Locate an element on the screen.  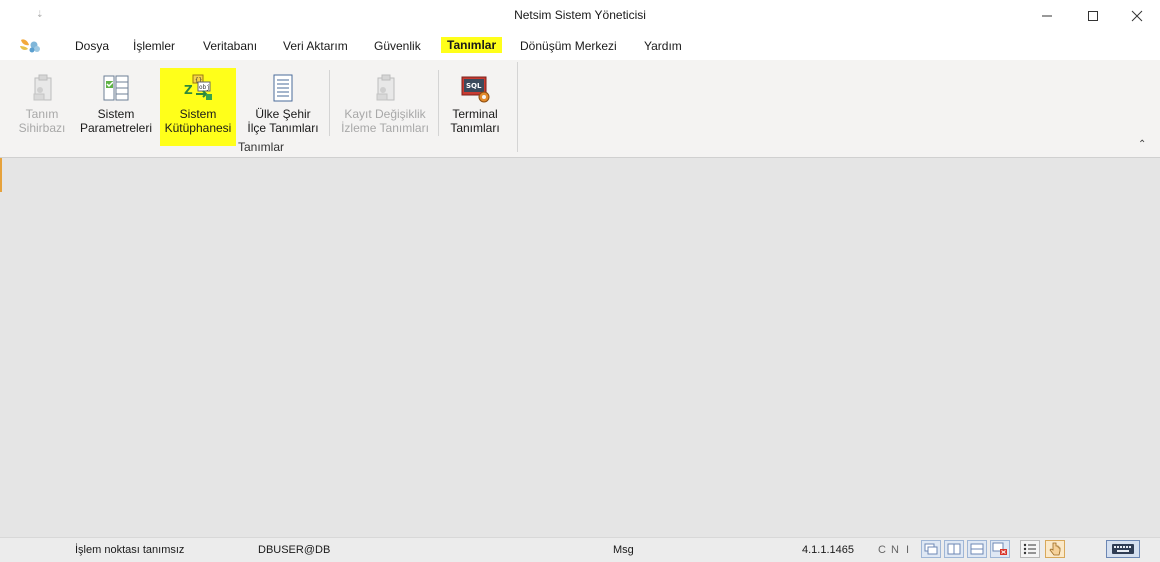
menu-veritabani: Veritabanı is located at coordinates (230, 46).